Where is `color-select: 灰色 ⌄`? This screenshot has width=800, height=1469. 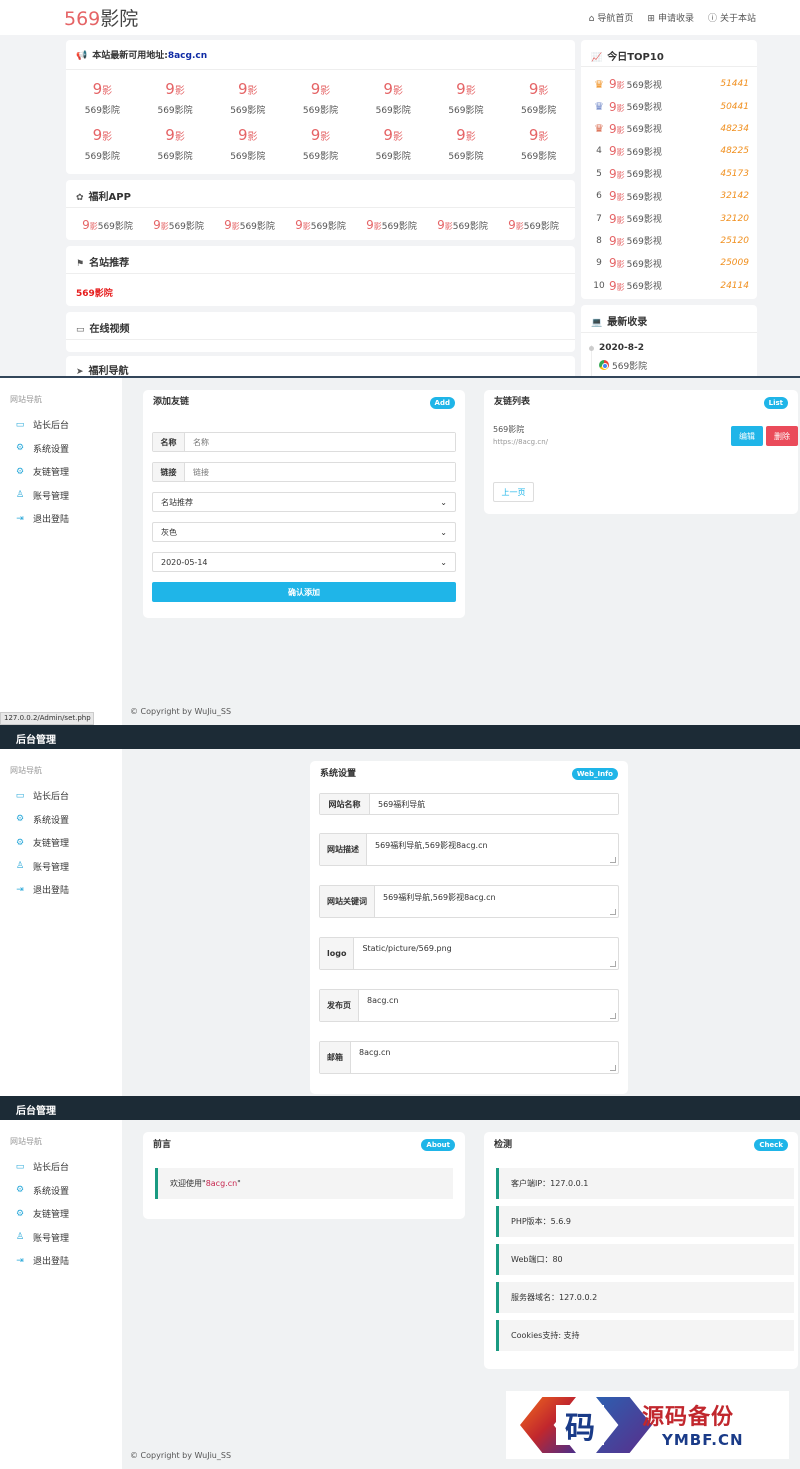
color-select: 灰色 ⌄ is located at coordinates (304, 532).